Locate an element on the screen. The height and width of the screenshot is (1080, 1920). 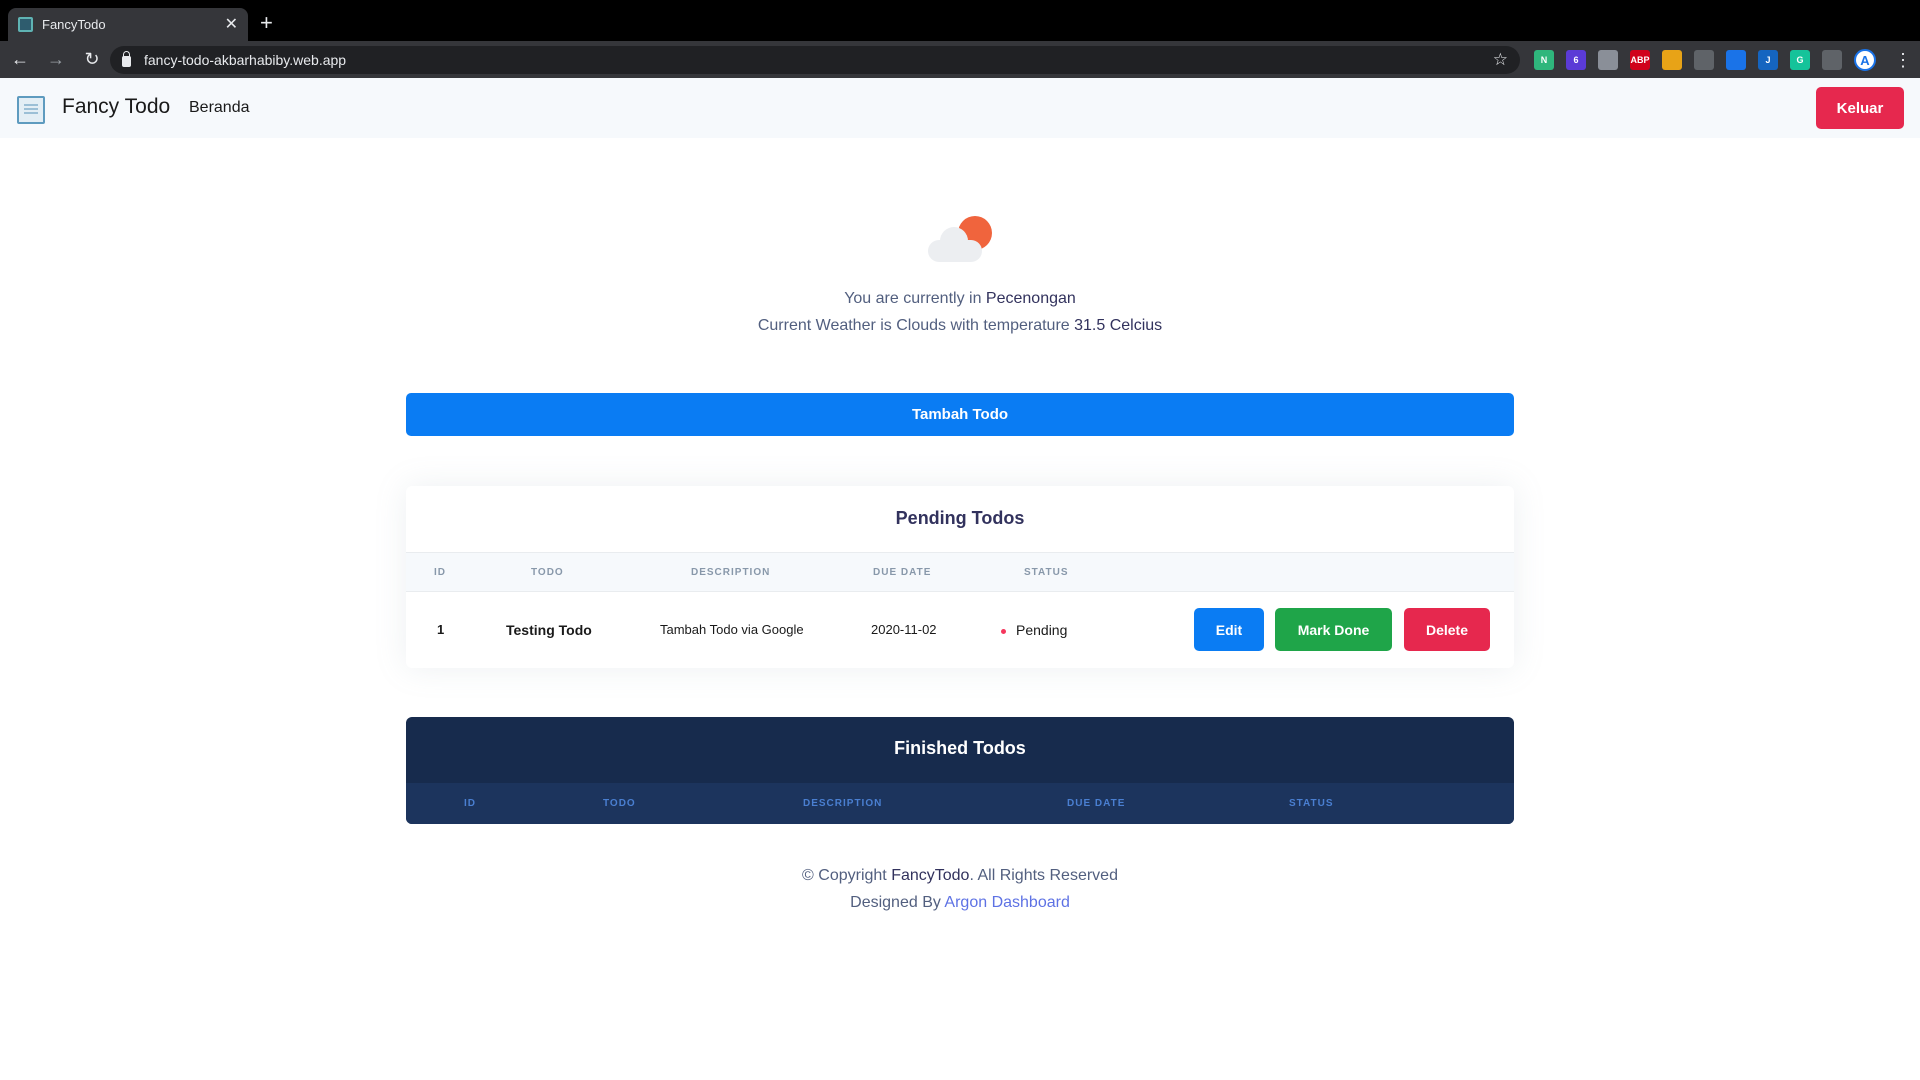
logout-button: Keluar is located at coordinates (1860, 108).